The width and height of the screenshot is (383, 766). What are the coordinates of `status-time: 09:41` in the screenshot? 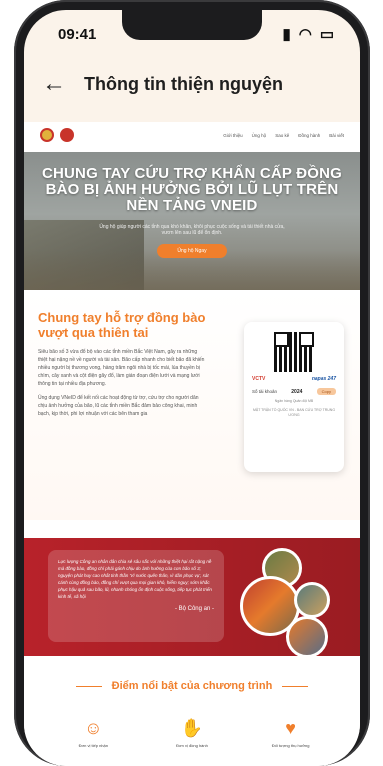 It's located at (77, 34).